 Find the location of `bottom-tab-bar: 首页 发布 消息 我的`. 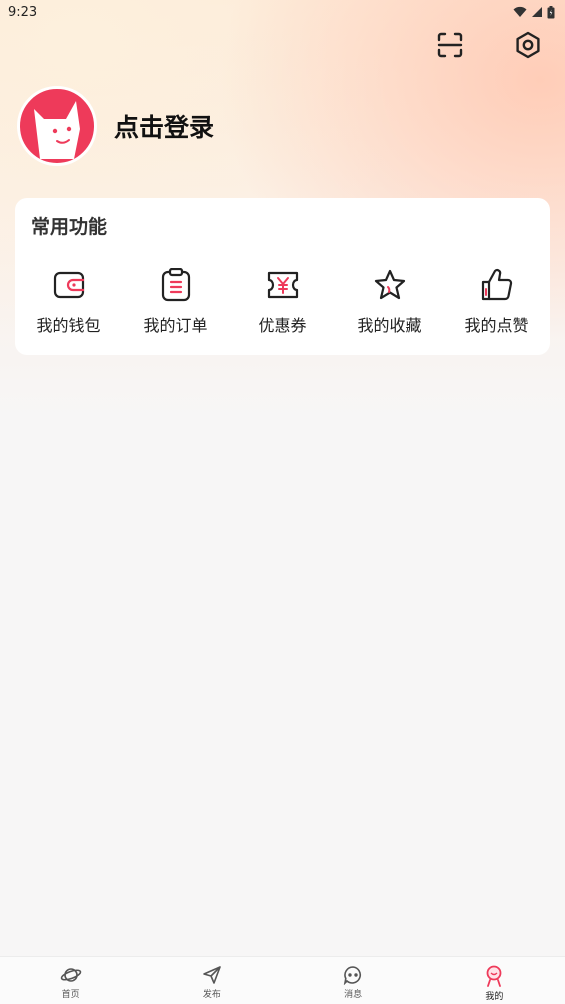

bottom-tab-bar: 首页 发布 消息 我的 is located at coordinates (282, 980).